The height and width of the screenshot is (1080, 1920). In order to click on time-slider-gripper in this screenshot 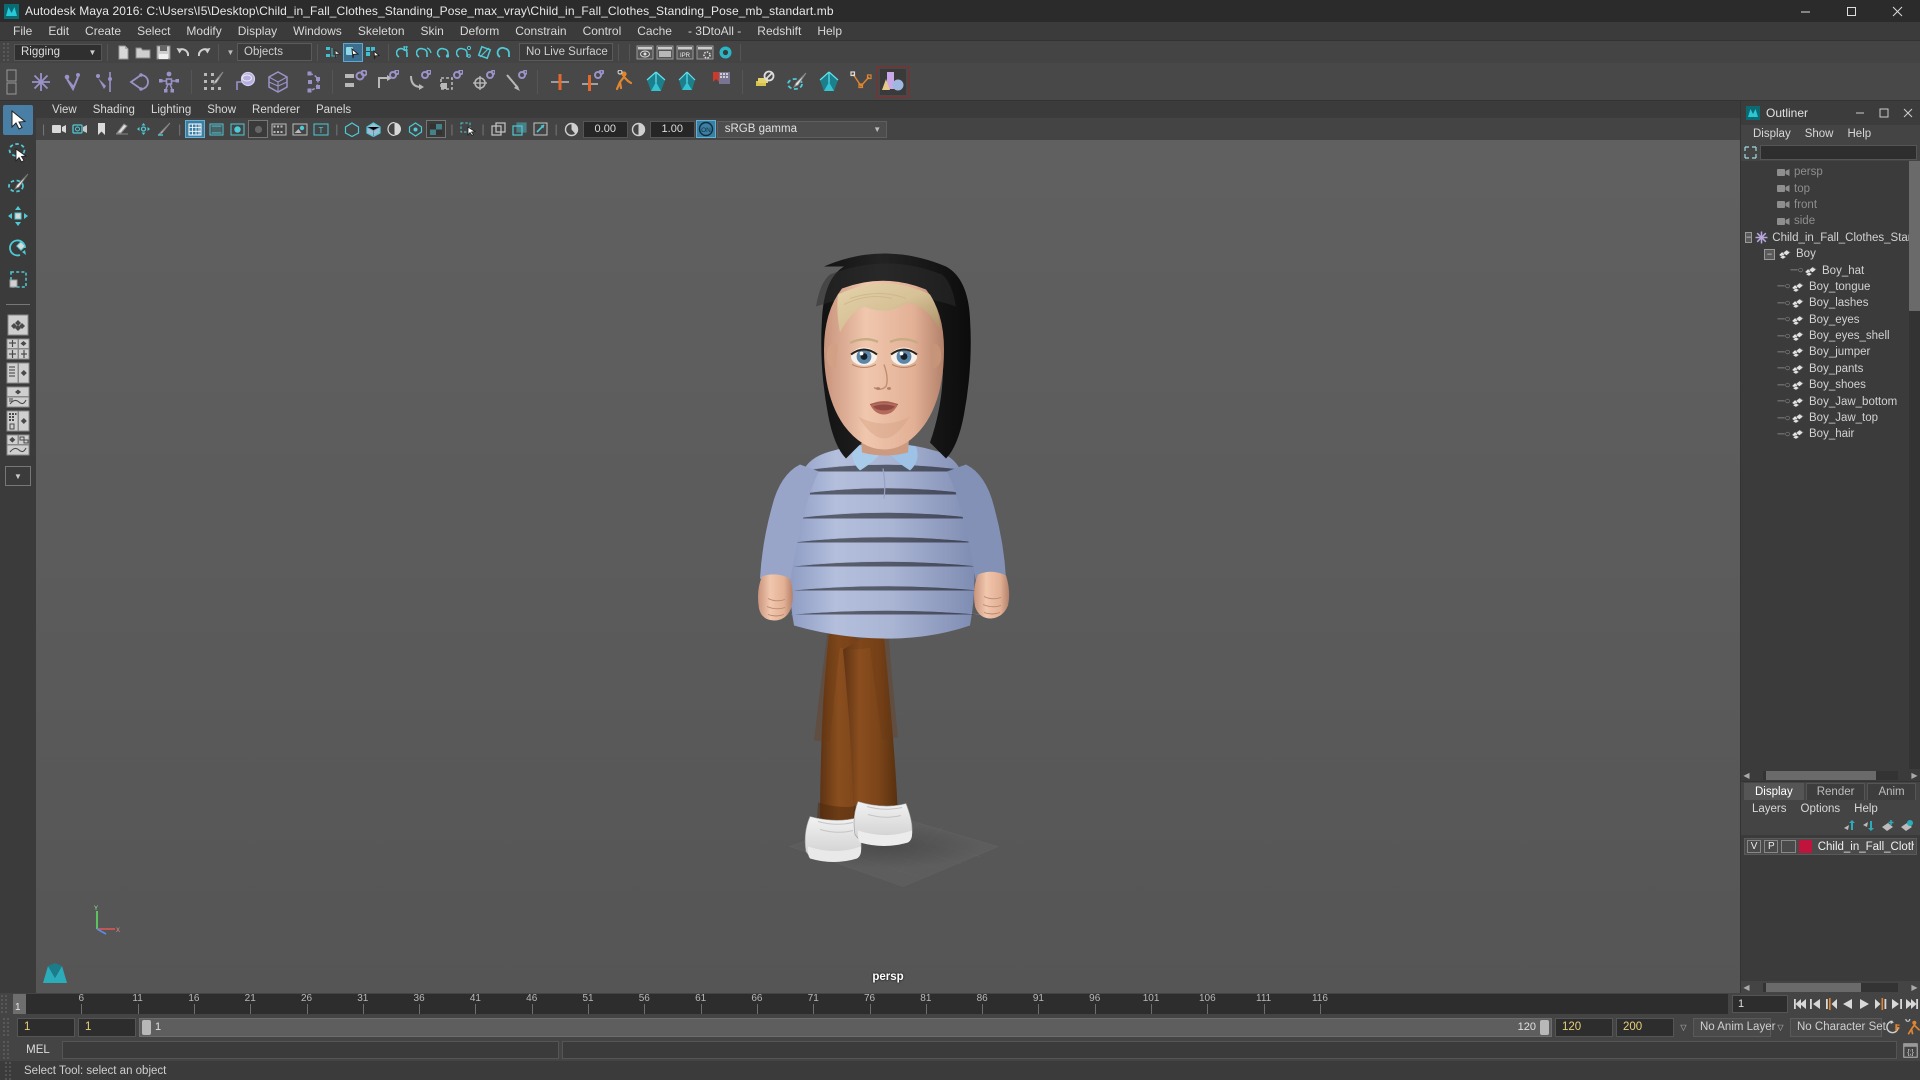, I will do `click(4, 1004)`.